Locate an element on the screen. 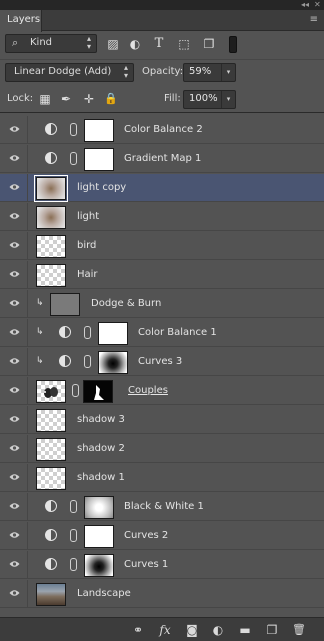  fill-field: 100% ▾ is located at coordinates (209, 99).